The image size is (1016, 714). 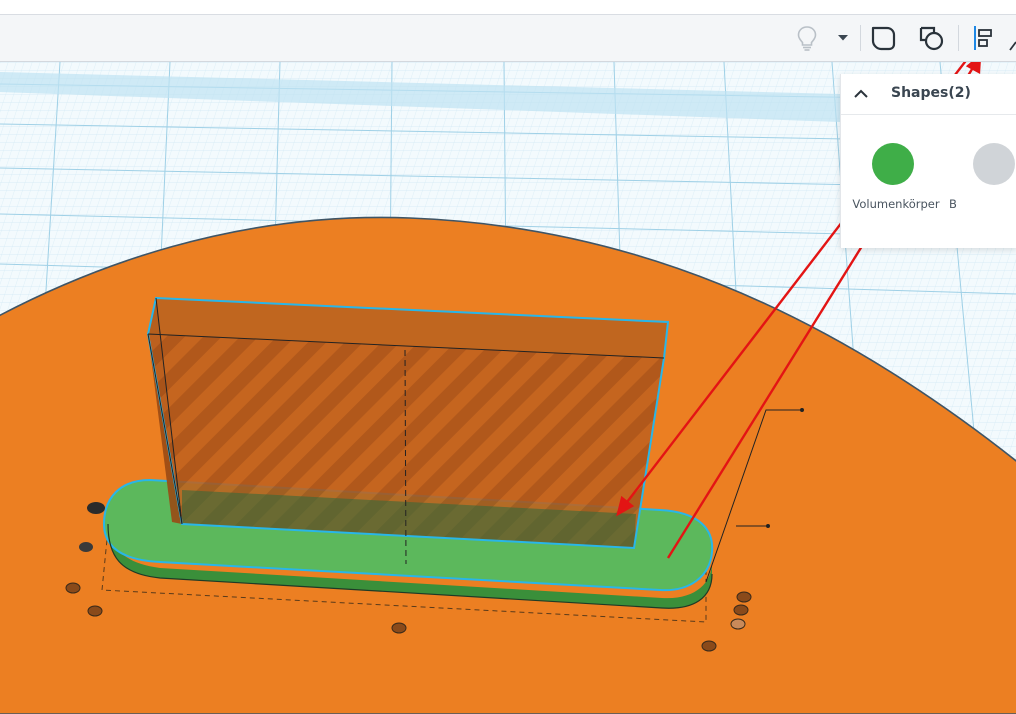 I want to click on shapes-panel-title: Shapes(2), so click(x=931, y=93).